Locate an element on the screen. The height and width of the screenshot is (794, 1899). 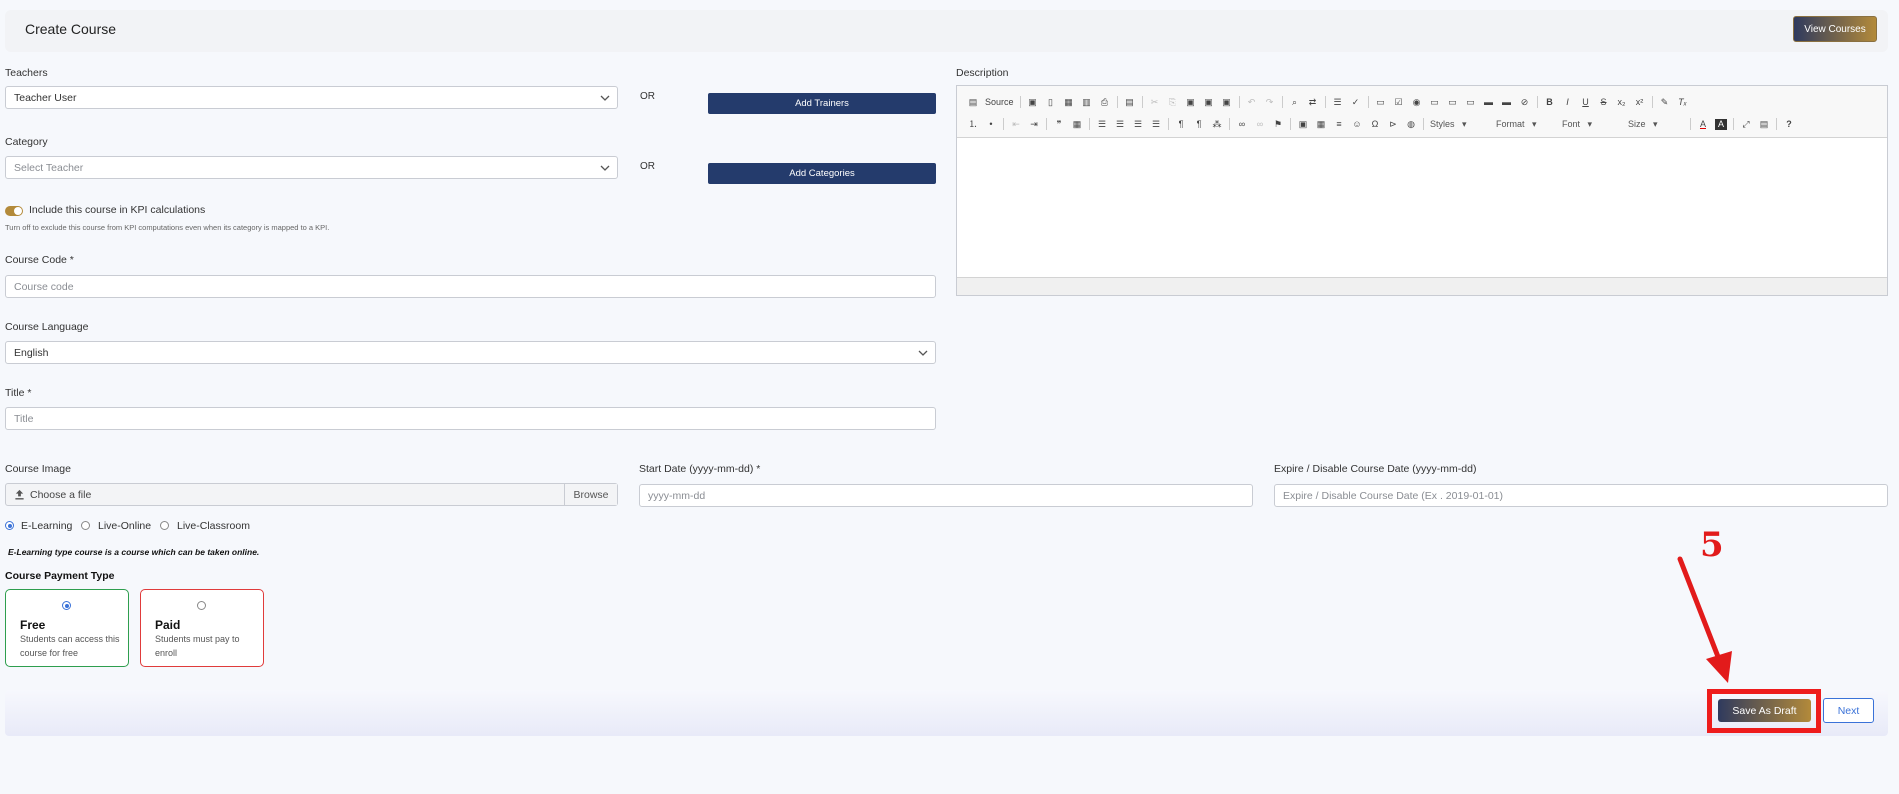
form-icon: ▭ is located at coordinates (1381, 102).